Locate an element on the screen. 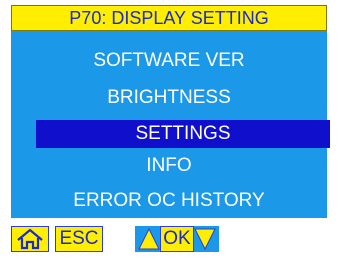  menu-item-brightness: BRIGHTNESS is located at coordinates (169, 98).